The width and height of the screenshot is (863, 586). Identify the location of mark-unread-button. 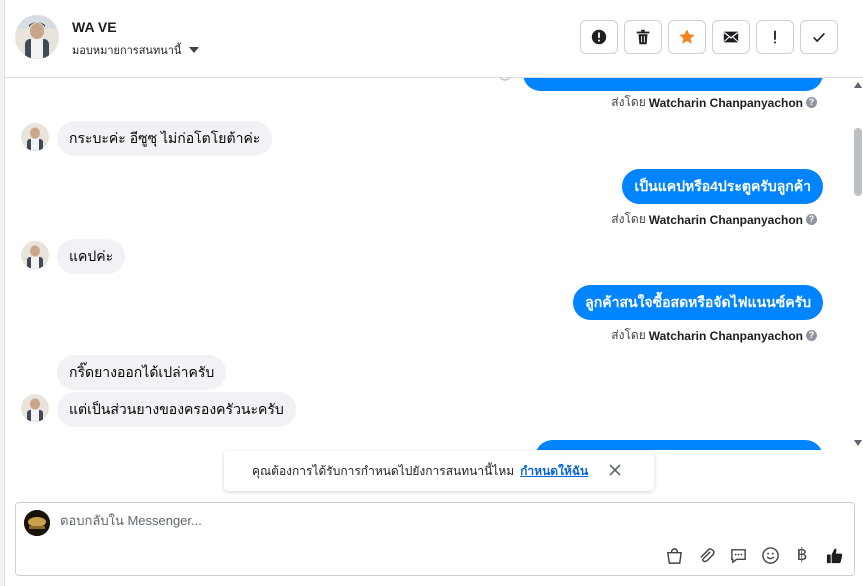
(731, 37).